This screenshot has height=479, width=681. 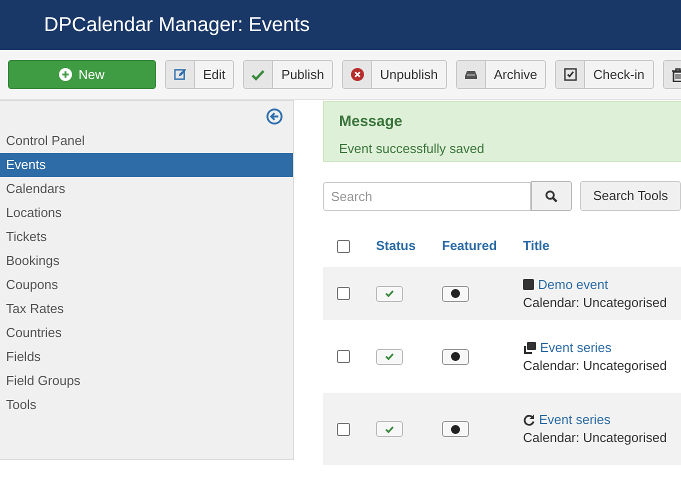 What do you see at coordinates (146, 309) in the screenshot?
I see `sidebar-item: Tax Rates` at bounding box center [146, 309].